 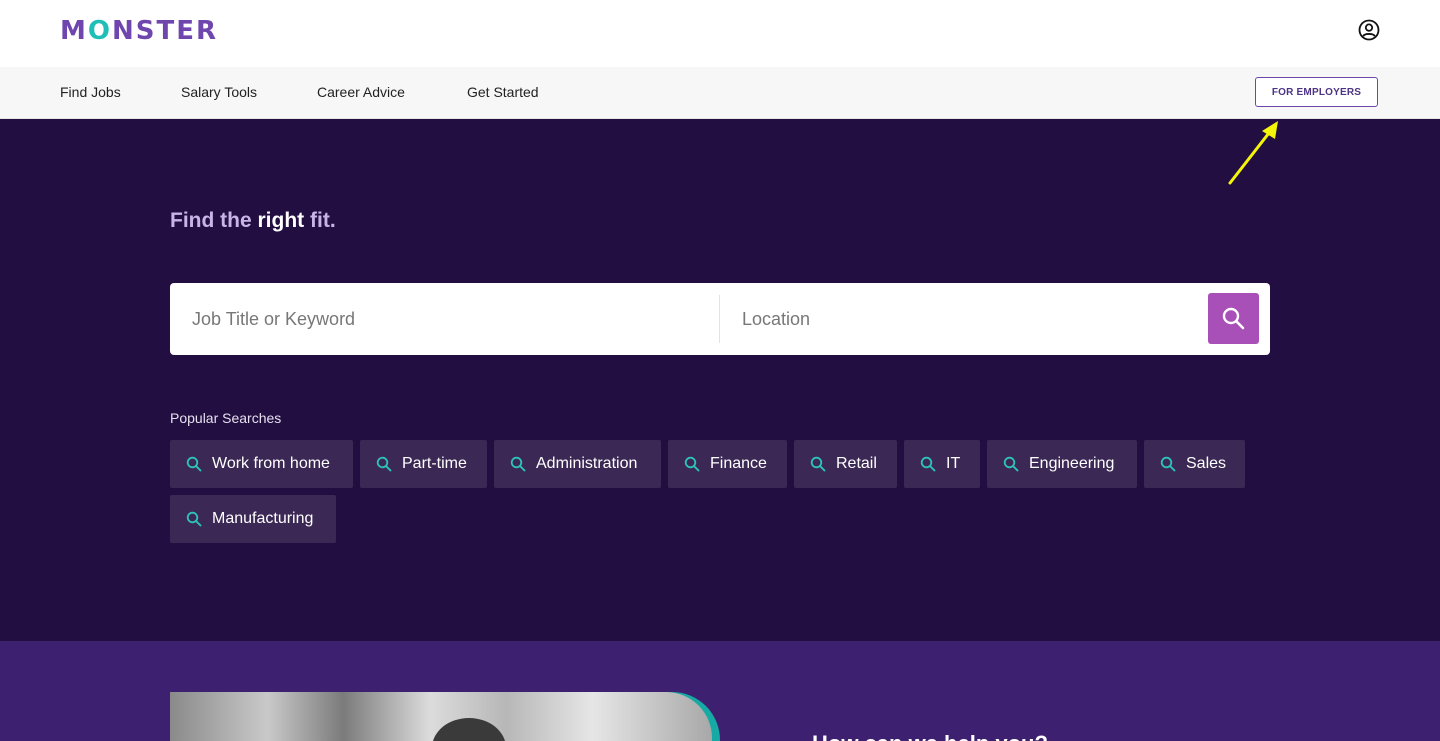 What do you see at coordinates (1072, 463) in the screenshot?
I see `chip-label: Engineering` at bounding box center [1072, 463].